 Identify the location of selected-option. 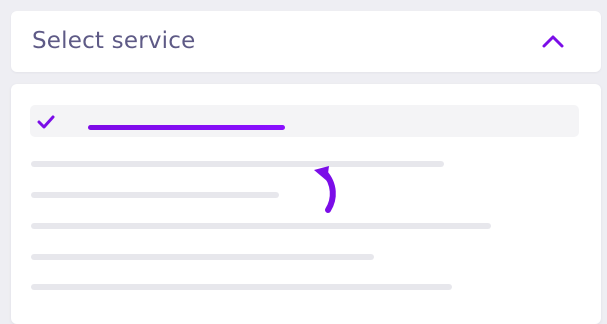
(304, 121).